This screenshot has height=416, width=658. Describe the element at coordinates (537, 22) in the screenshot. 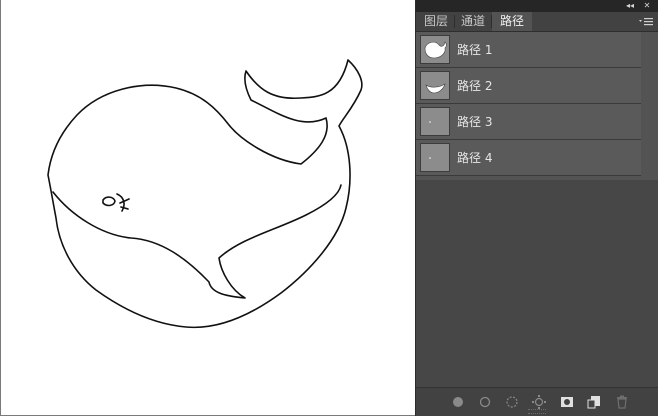

I see `panel-tab-strip: 图层 通道 路径` at that location.